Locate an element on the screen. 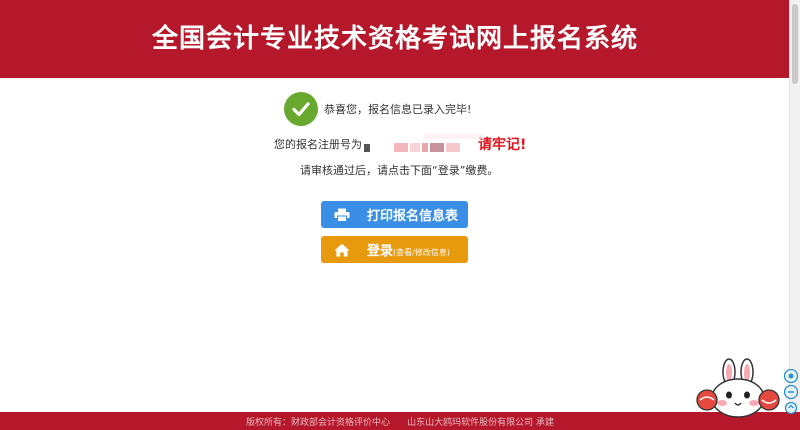 The height and width of the screenshot is (430, 800). vertical-scrollbar is located at coordinates (794, 206).